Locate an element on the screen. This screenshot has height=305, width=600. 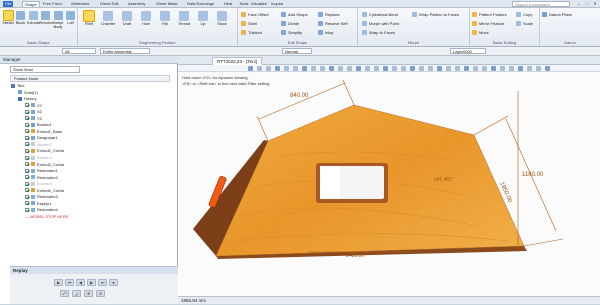
filter-select: All is located at coordinates (79, 51).